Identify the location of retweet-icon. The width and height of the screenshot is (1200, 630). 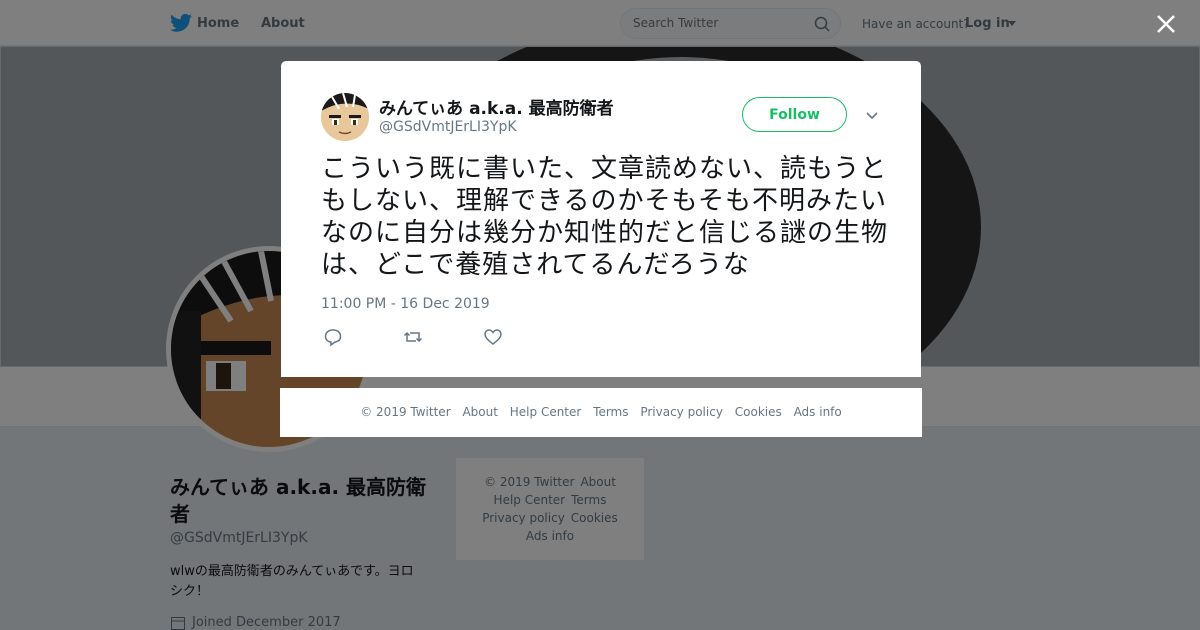
(413, 337).